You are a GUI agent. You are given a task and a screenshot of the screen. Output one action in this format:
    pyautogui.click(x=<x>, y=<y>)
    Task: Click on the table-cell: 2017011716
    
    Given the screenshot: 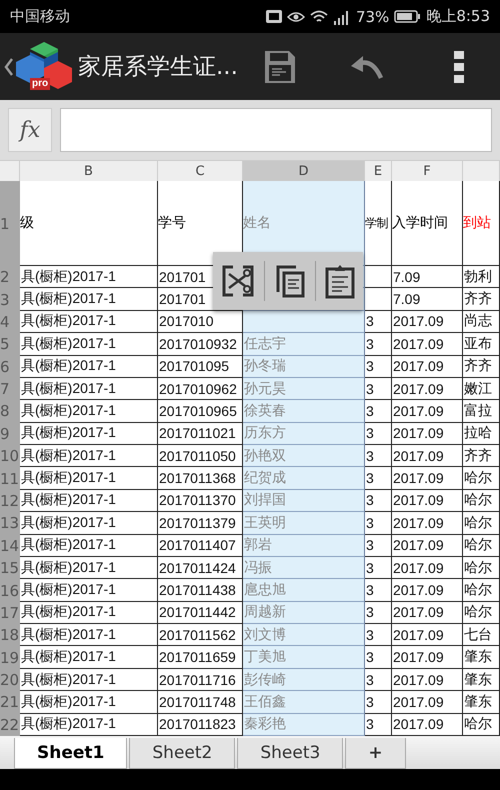 What is the action you would take?
    pyautogui.click(x=200, y=680)
    